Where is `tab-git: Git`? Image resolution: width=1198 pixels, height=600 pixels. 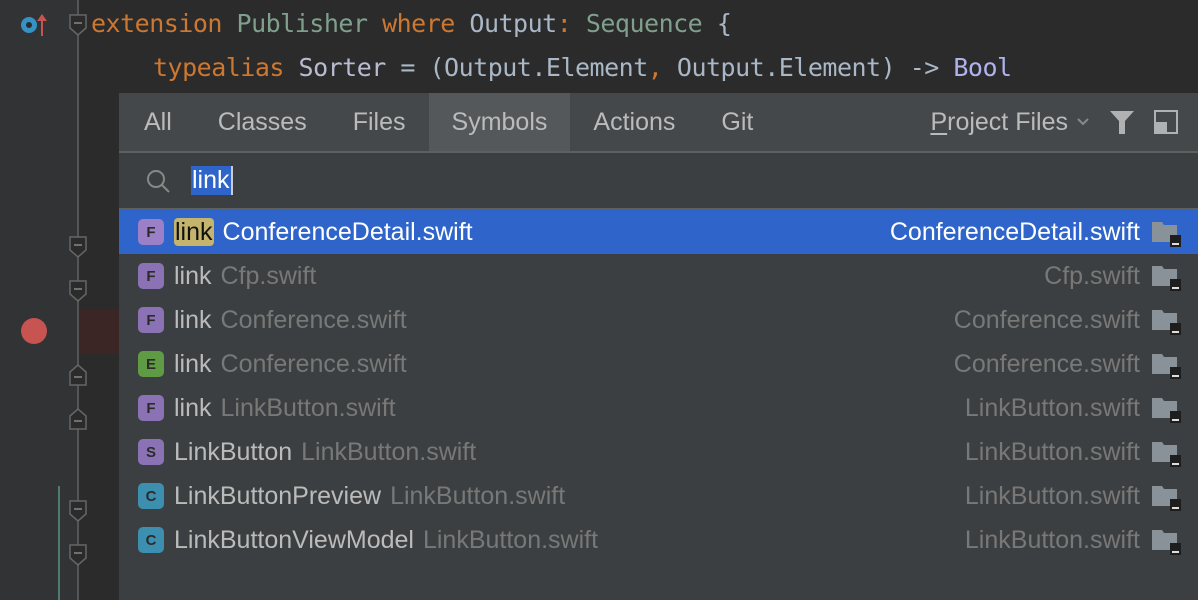
tab-git: Git is located at coordinates (737, 122).